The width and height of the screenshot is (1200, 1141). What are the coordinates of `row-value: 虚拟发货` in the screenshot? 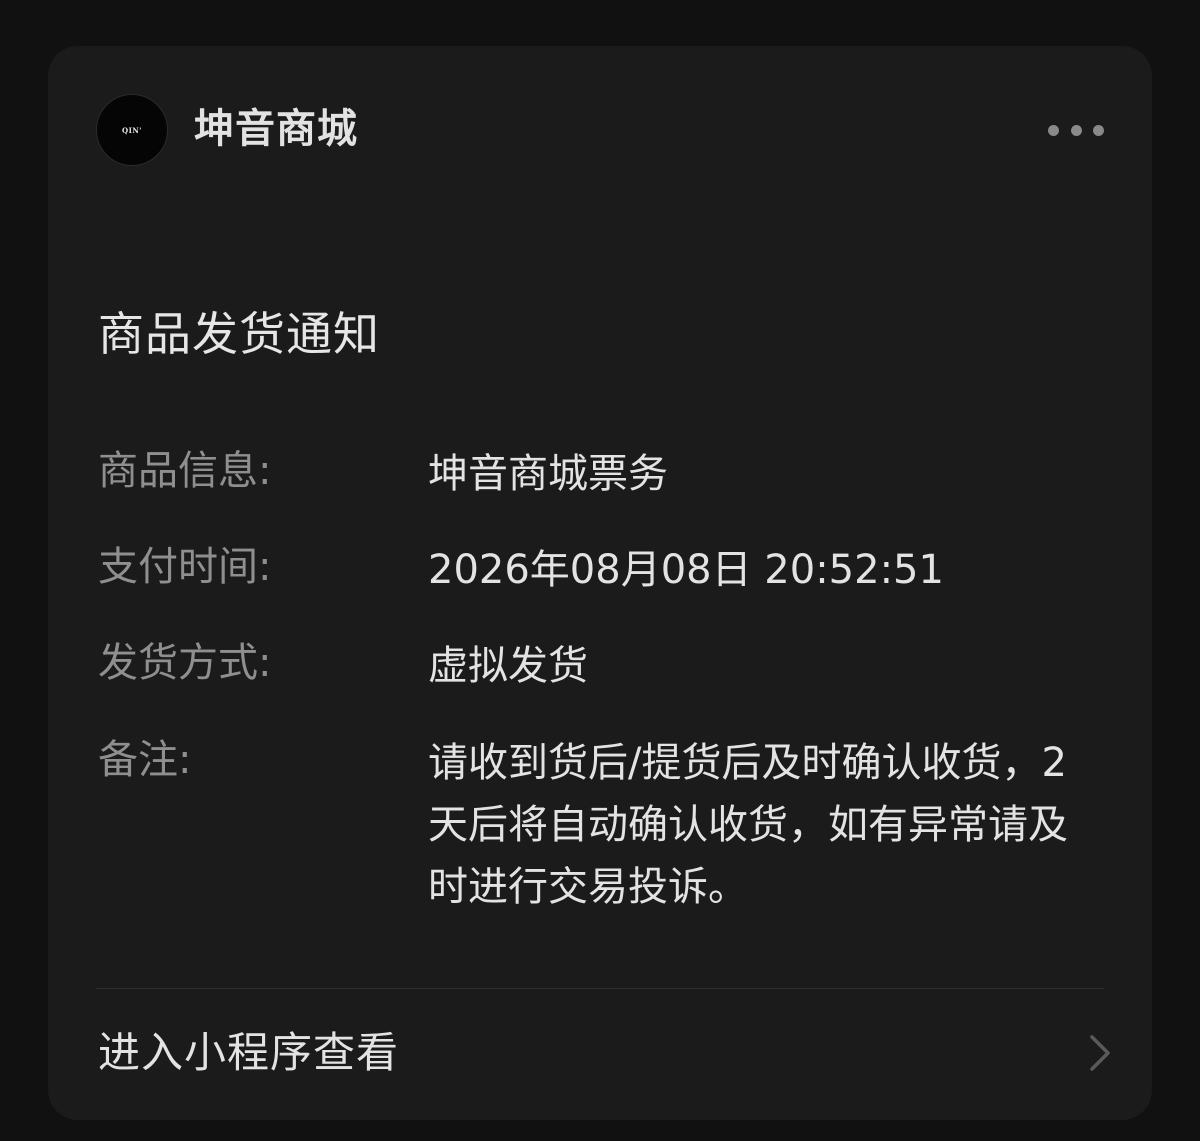 It's located at (508, 666).